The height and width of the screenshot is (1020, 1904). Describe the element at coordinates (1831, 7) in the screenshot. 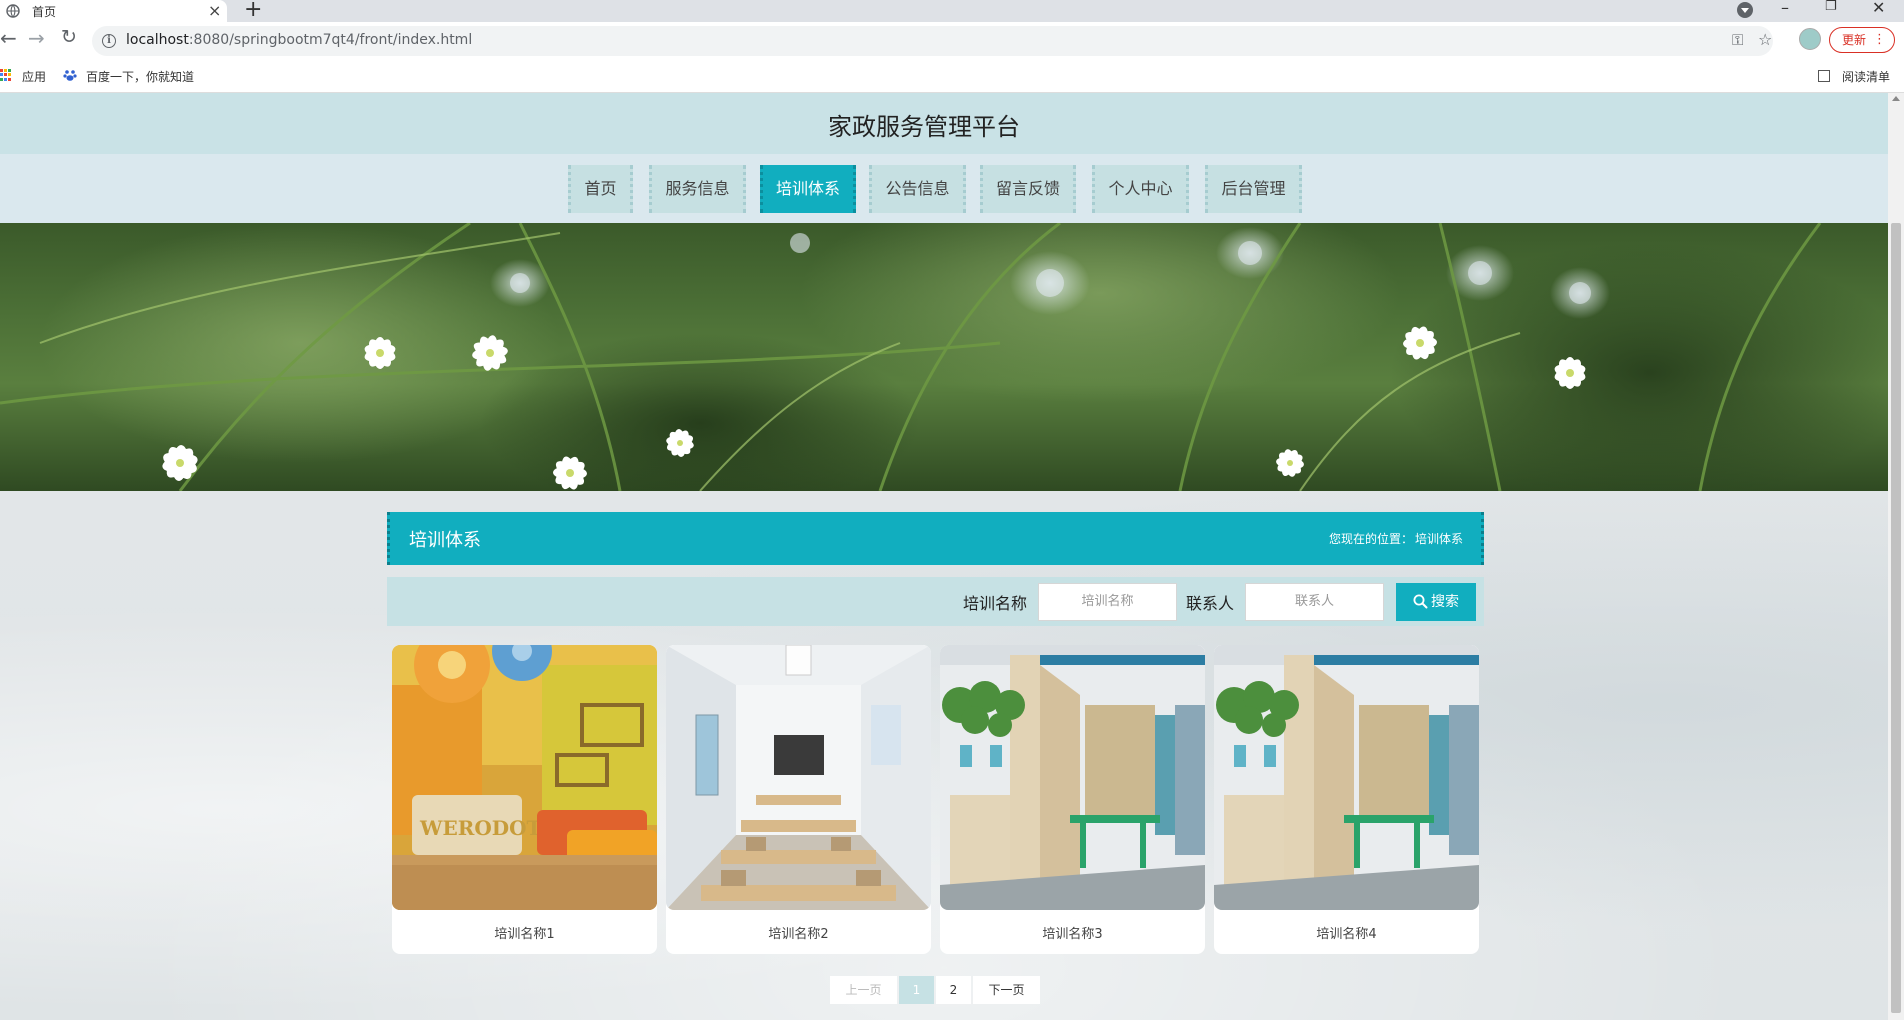

I see `restore-icon: ❐` at that location.